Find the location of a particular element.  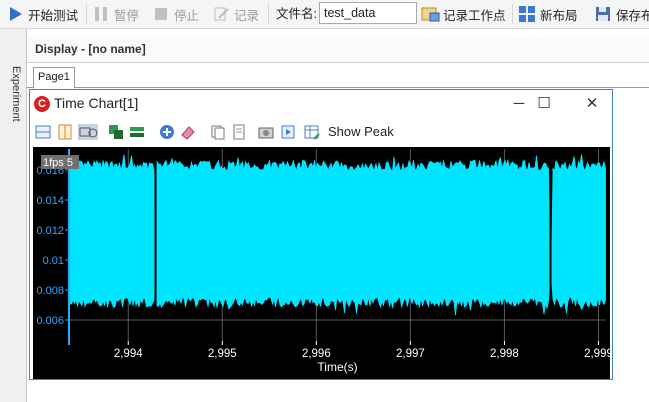

close-button: ✕ is located at coordinates (592, 104).